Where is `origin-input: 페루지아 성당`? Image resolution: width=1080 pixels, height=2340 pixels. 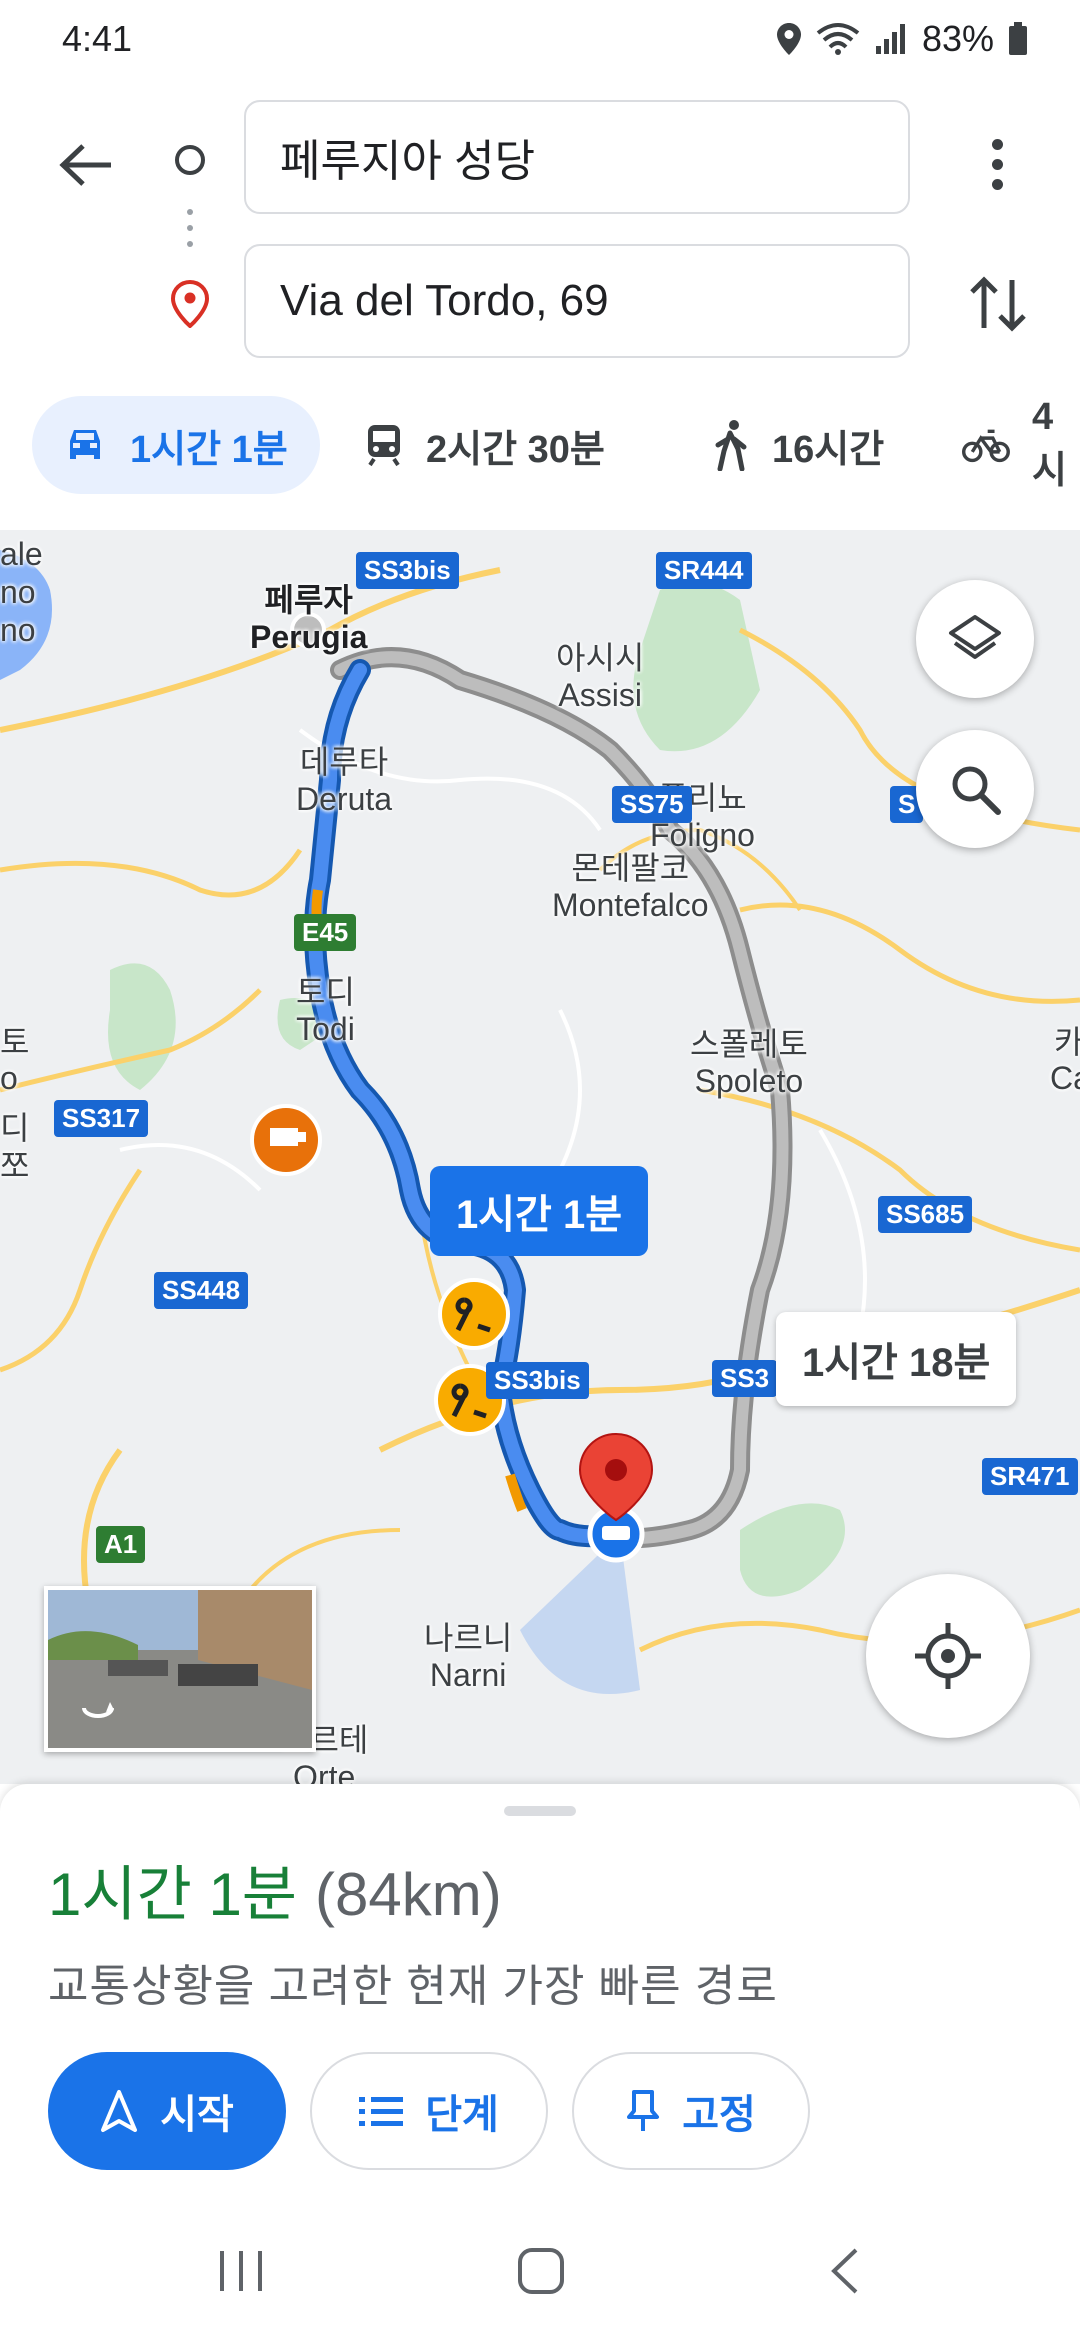
origin-input: 페루지아 성당 is located at coordinates (577, 157).